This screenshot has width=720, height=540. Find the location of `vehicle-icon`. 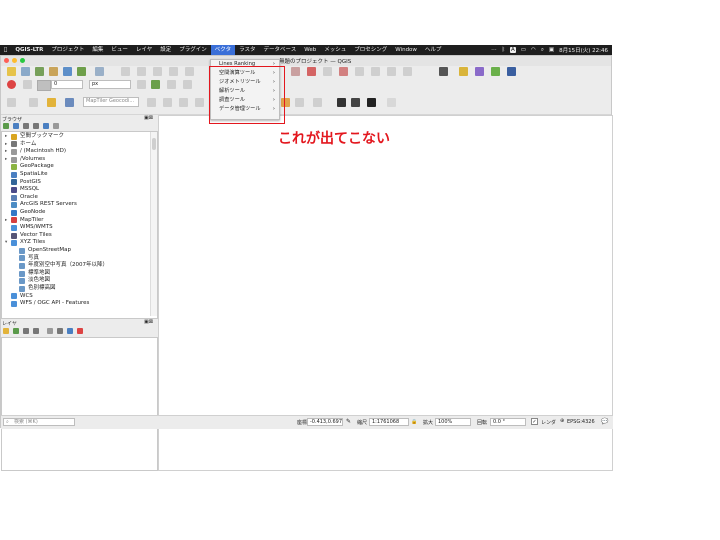

vehicle-icon is located at coordinates (443, 71).